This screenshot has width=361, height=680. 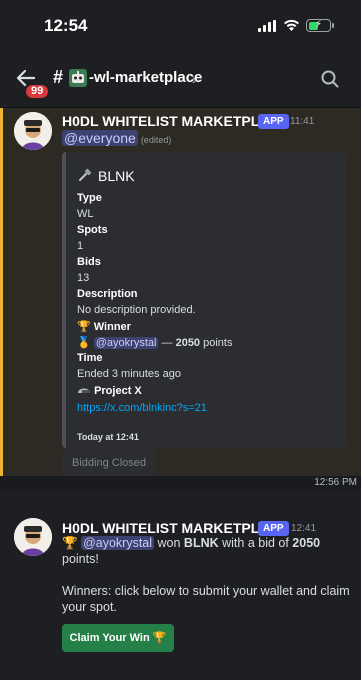 What do you see at coordinates (136, 310) in the screenshot?
I see `field-value-description: No description provided.` at bounding box center [136, 310].